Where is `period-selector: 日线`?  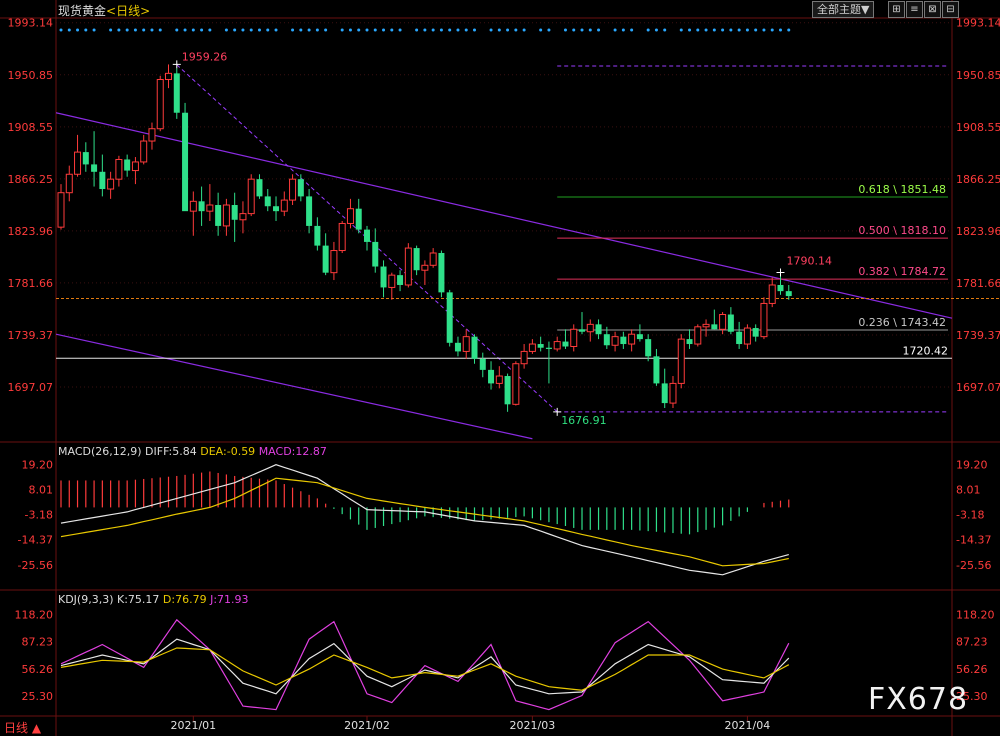
period-selector: 日线 is located at coordinates (128, 11).